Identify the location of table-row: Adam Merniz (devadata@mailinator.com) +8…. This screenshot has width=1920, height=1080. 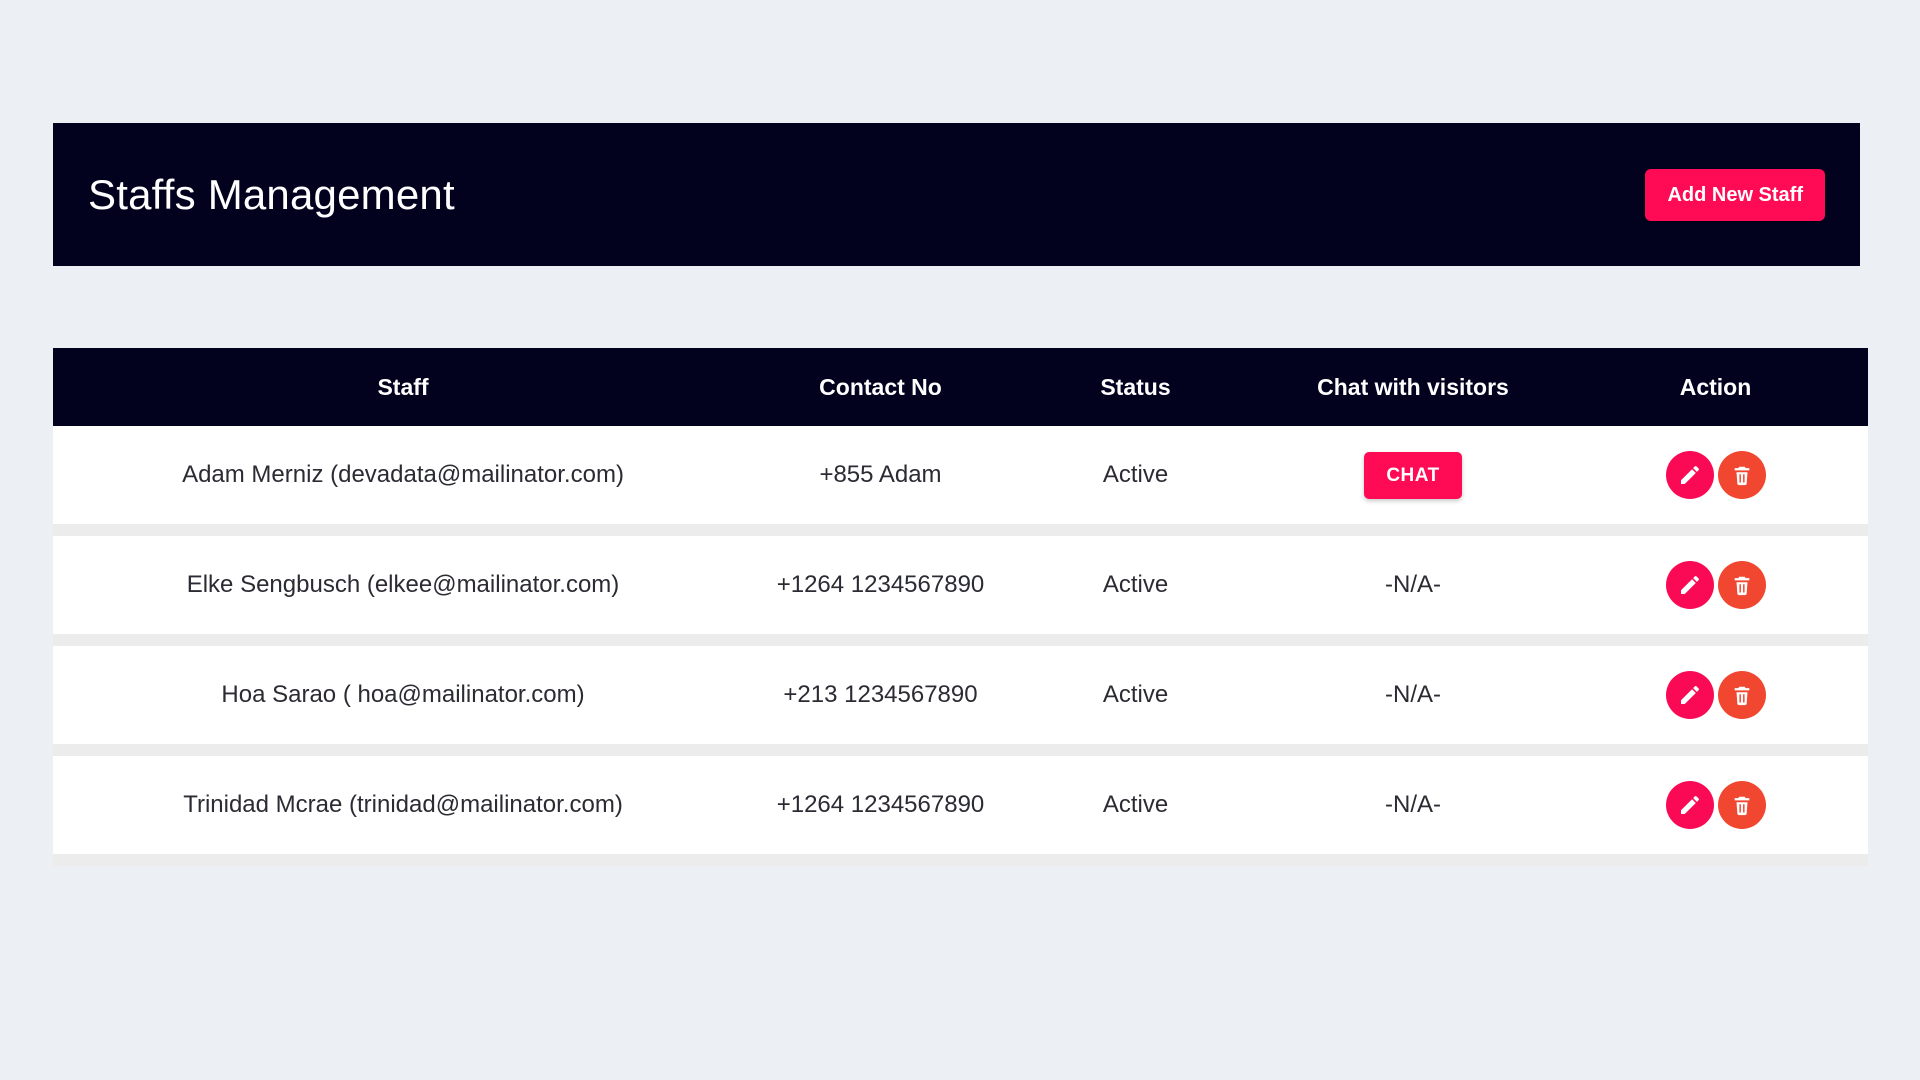
(960, 475).